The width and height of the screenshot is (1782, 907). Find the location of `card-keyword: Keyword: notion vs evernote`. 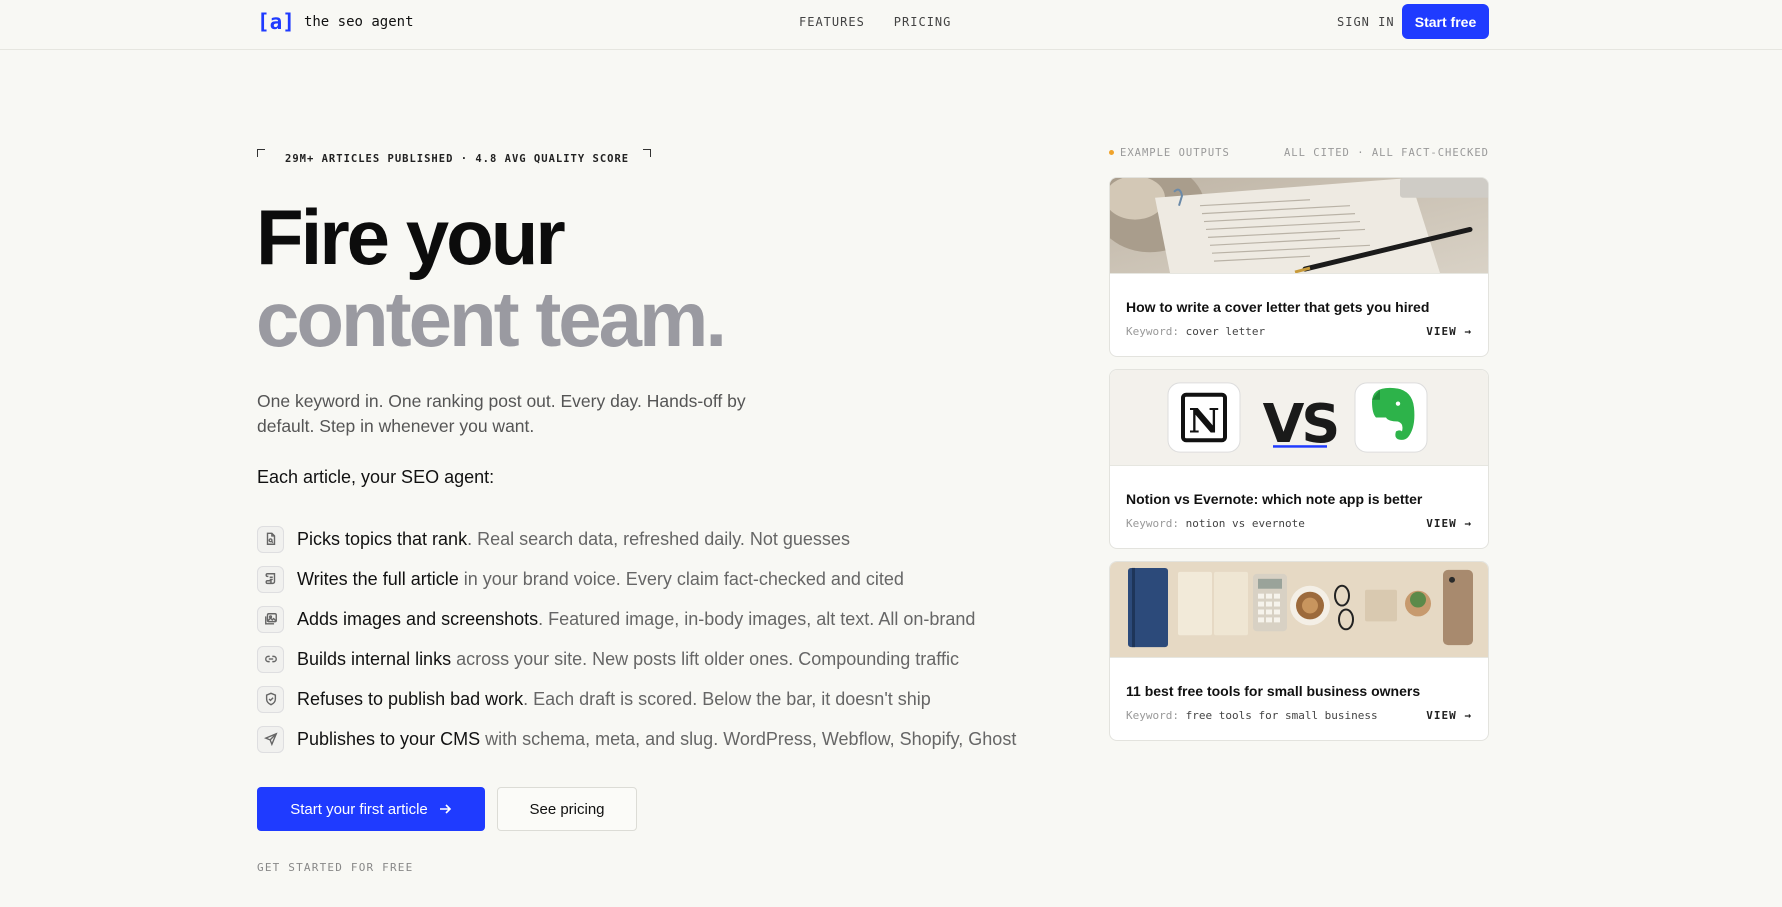

card-keyword: Keyword: notion vs evernote is located at coordinates (1215, 523).